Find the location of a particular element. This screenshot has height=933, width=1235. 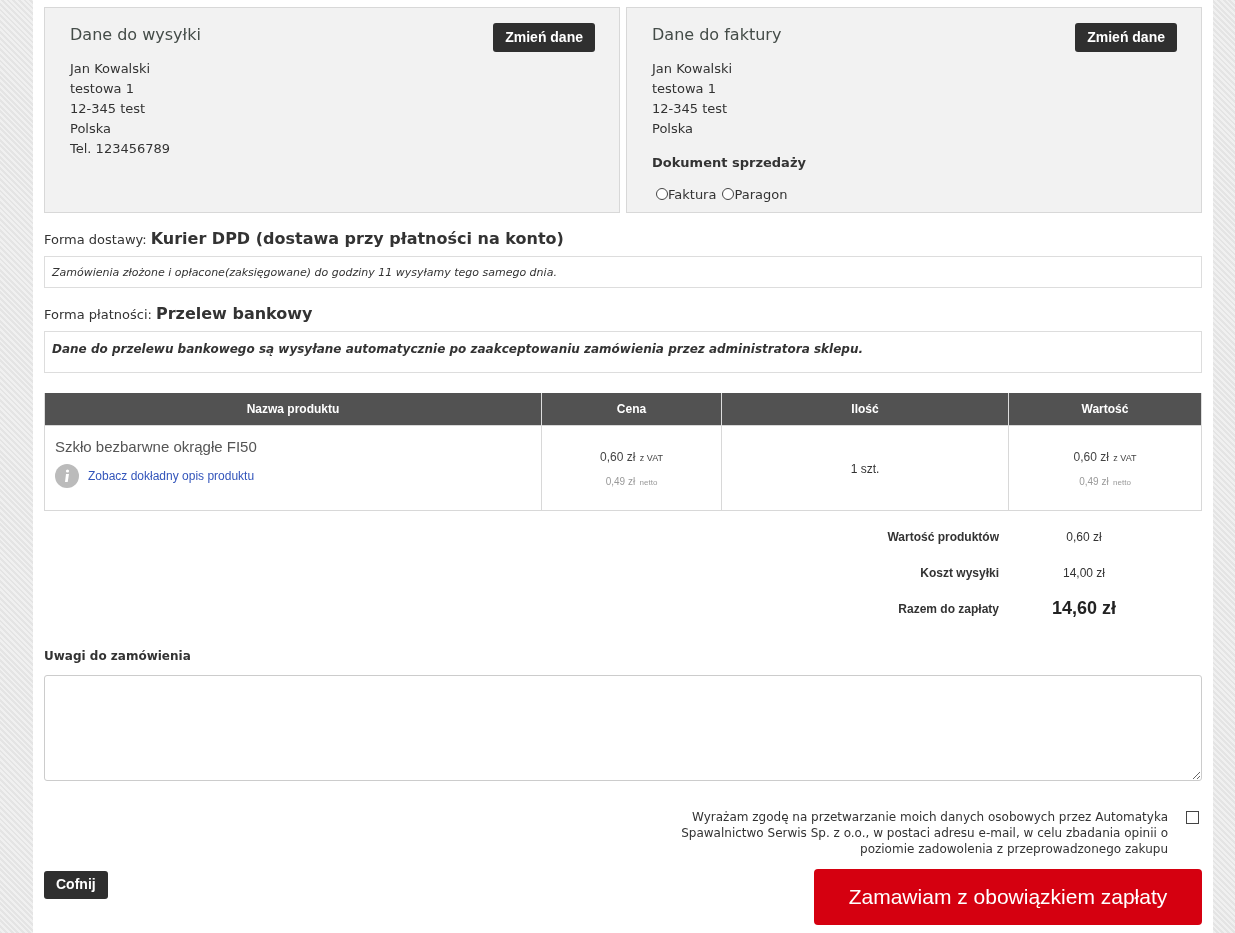

product-name: Szkło bezbarwne okrągłe FI50 is located at coordinates (156, 446).